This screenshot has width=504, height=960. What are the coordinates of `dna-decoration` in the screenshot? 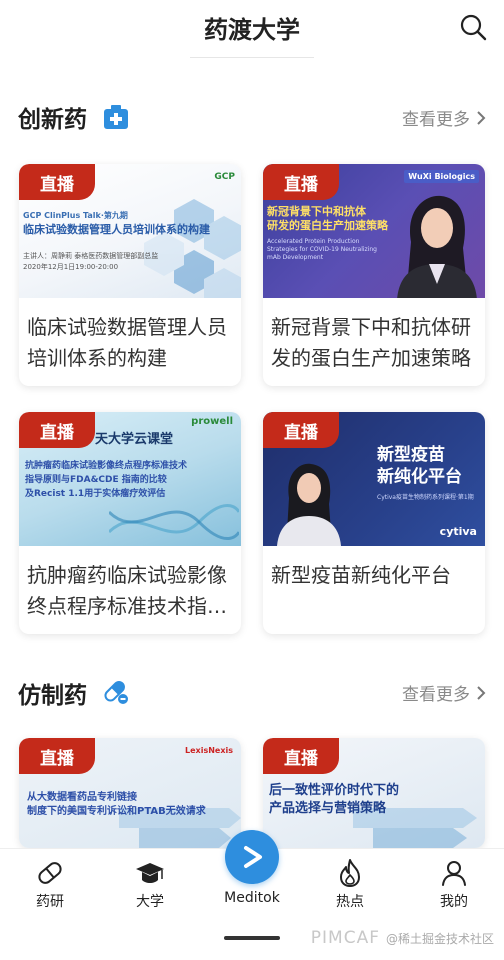 It's located at (174, 522).